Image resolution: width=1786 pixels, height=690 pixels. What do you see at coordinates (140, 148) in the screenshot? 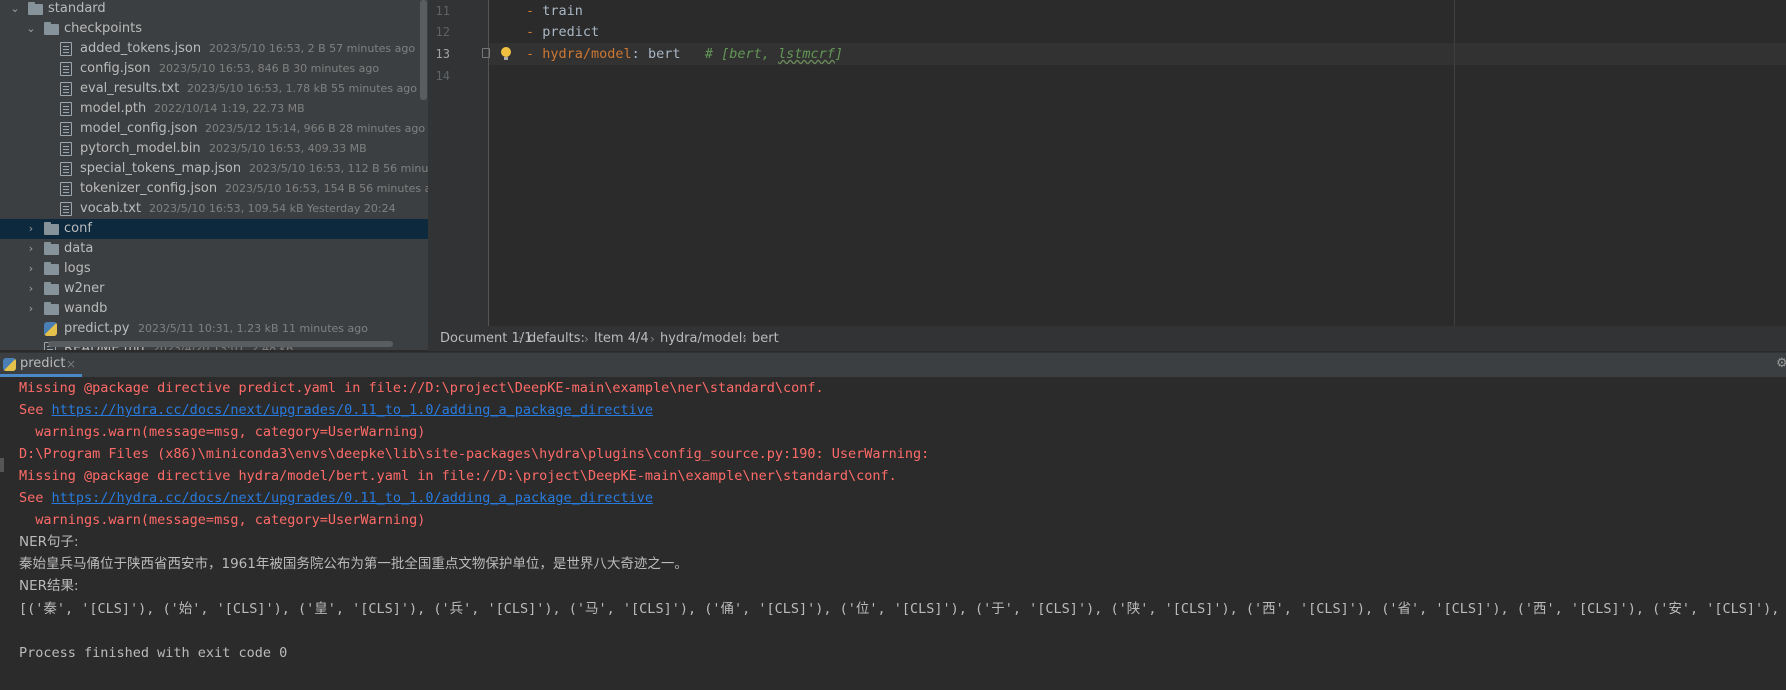
I see `tree-item-label: pytorch_model.bin` at bounding box center [140, 148].